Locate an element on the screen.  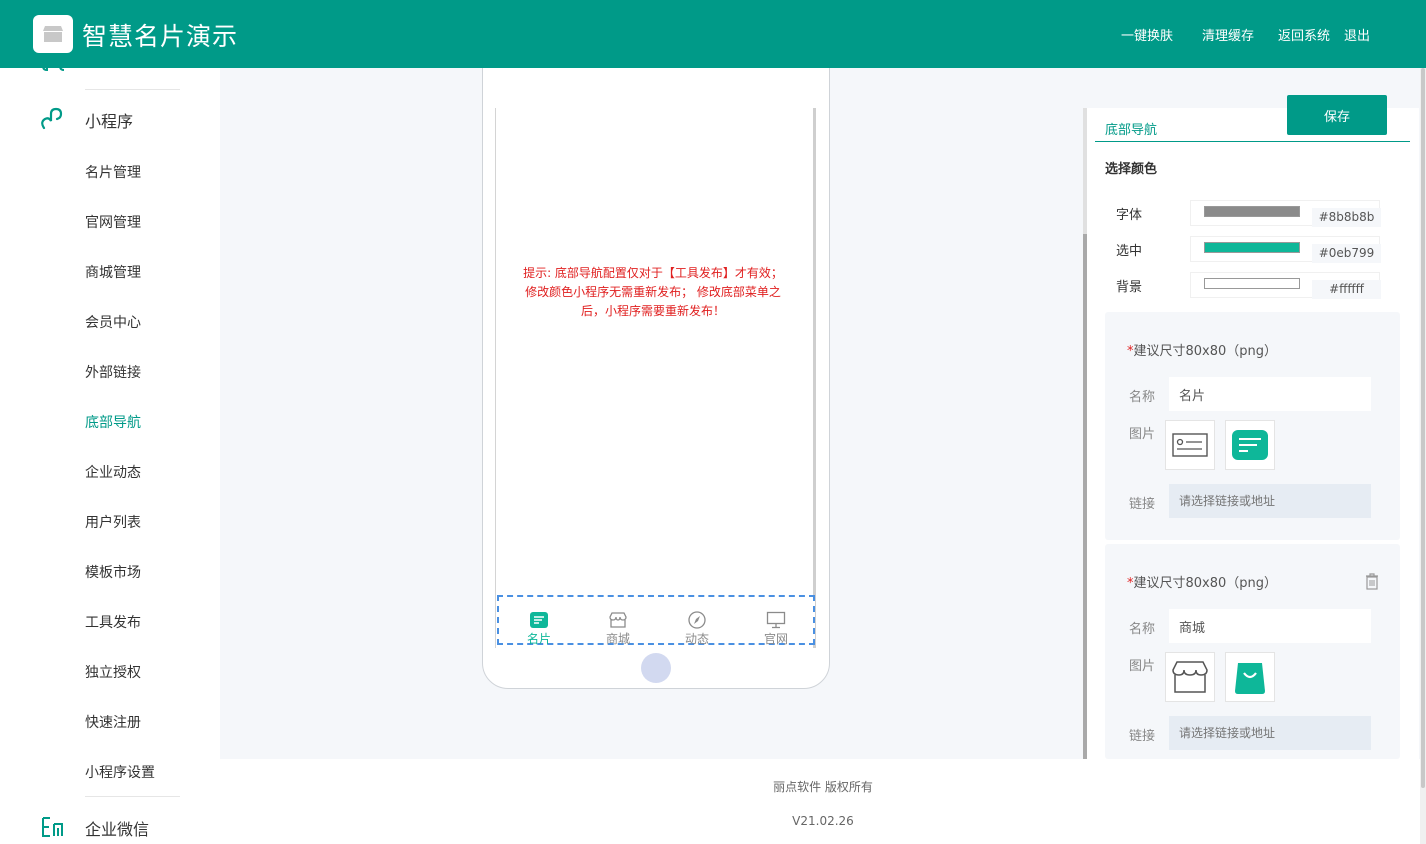
color-label: 背景 is located at coordinates (1129, 287).